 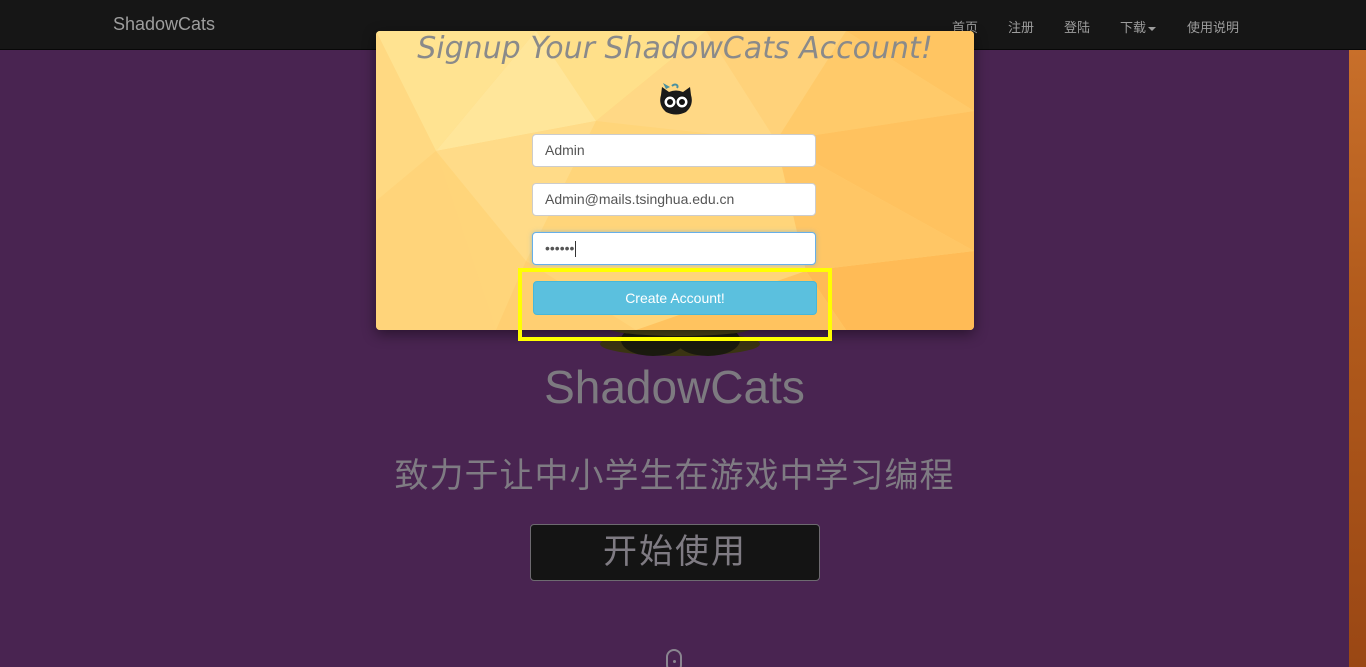 What do you see at coordinates (1152, 28) in the screenshot?
I see `caret-down-icon` at bounding box center [1152, 28].